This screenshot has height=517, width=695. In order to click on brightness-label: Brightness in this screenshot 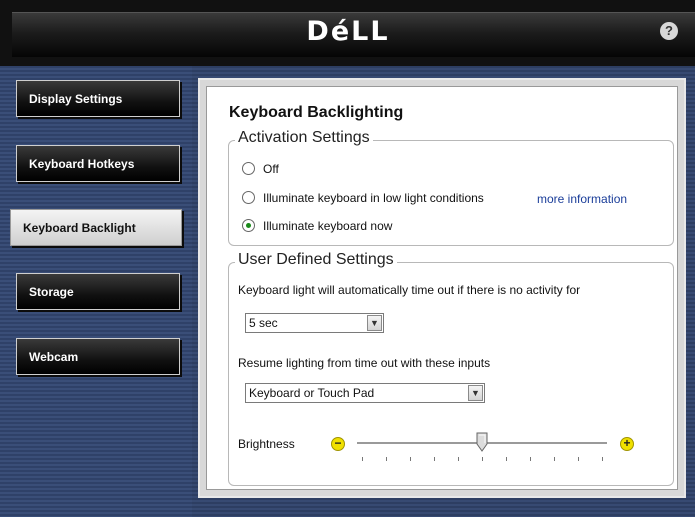, I will do `click(266, 444)`.